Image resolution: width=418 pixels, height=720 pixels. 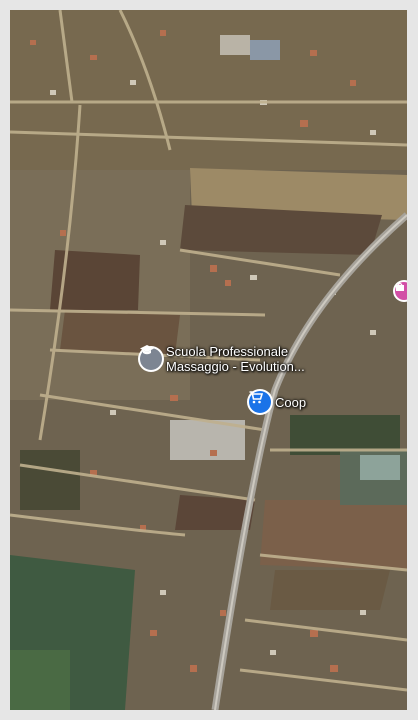 What do you see at coordinates (260, 402) in the screenshot?
I see `shopping-cart-icon` at bounding box center [260, 402].